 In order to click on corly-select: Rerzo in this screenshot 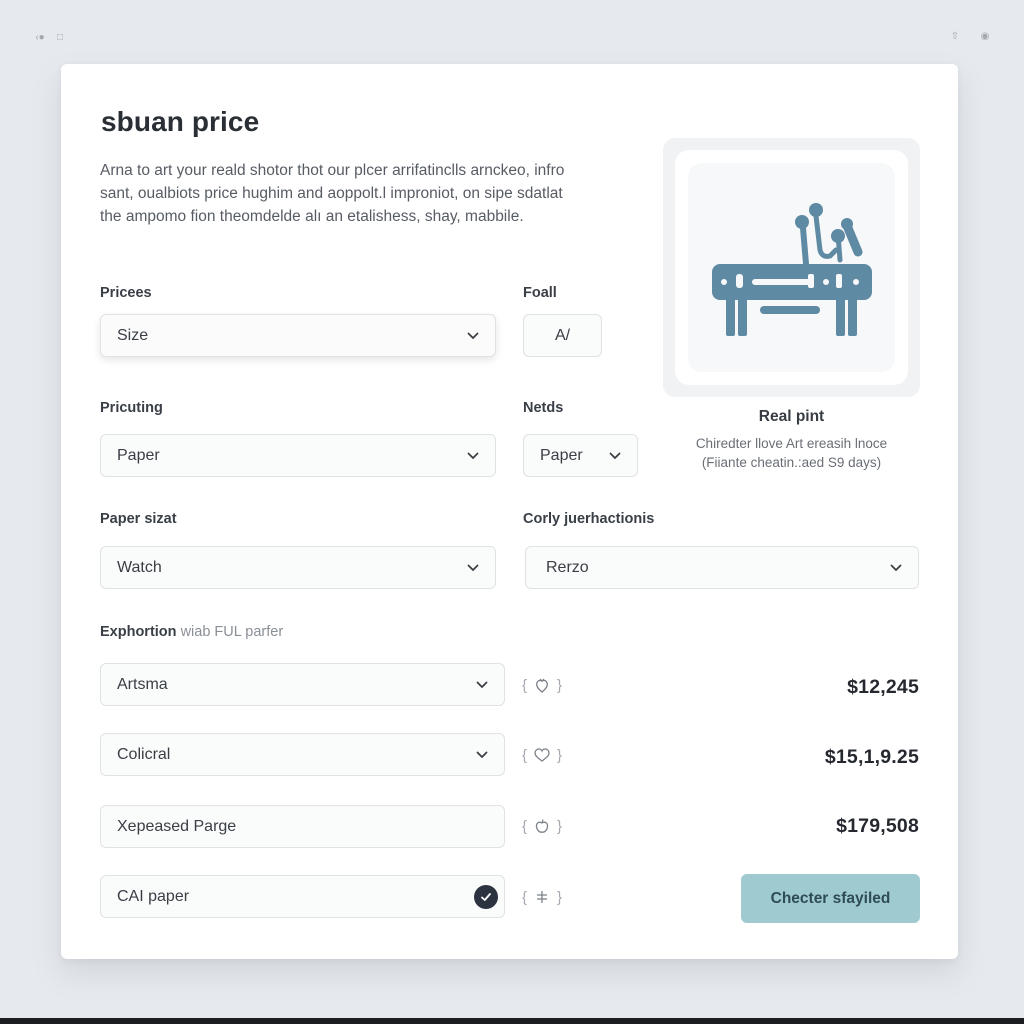, I will do `click(722, 567)`.